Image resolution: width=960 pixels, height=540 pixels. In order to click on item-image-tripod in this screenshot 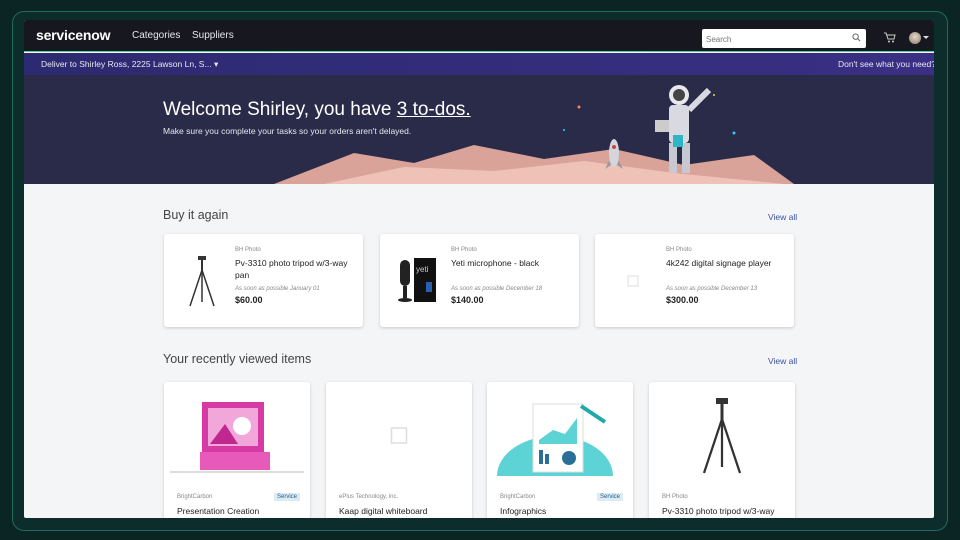, I will do `click(722, 434)`.